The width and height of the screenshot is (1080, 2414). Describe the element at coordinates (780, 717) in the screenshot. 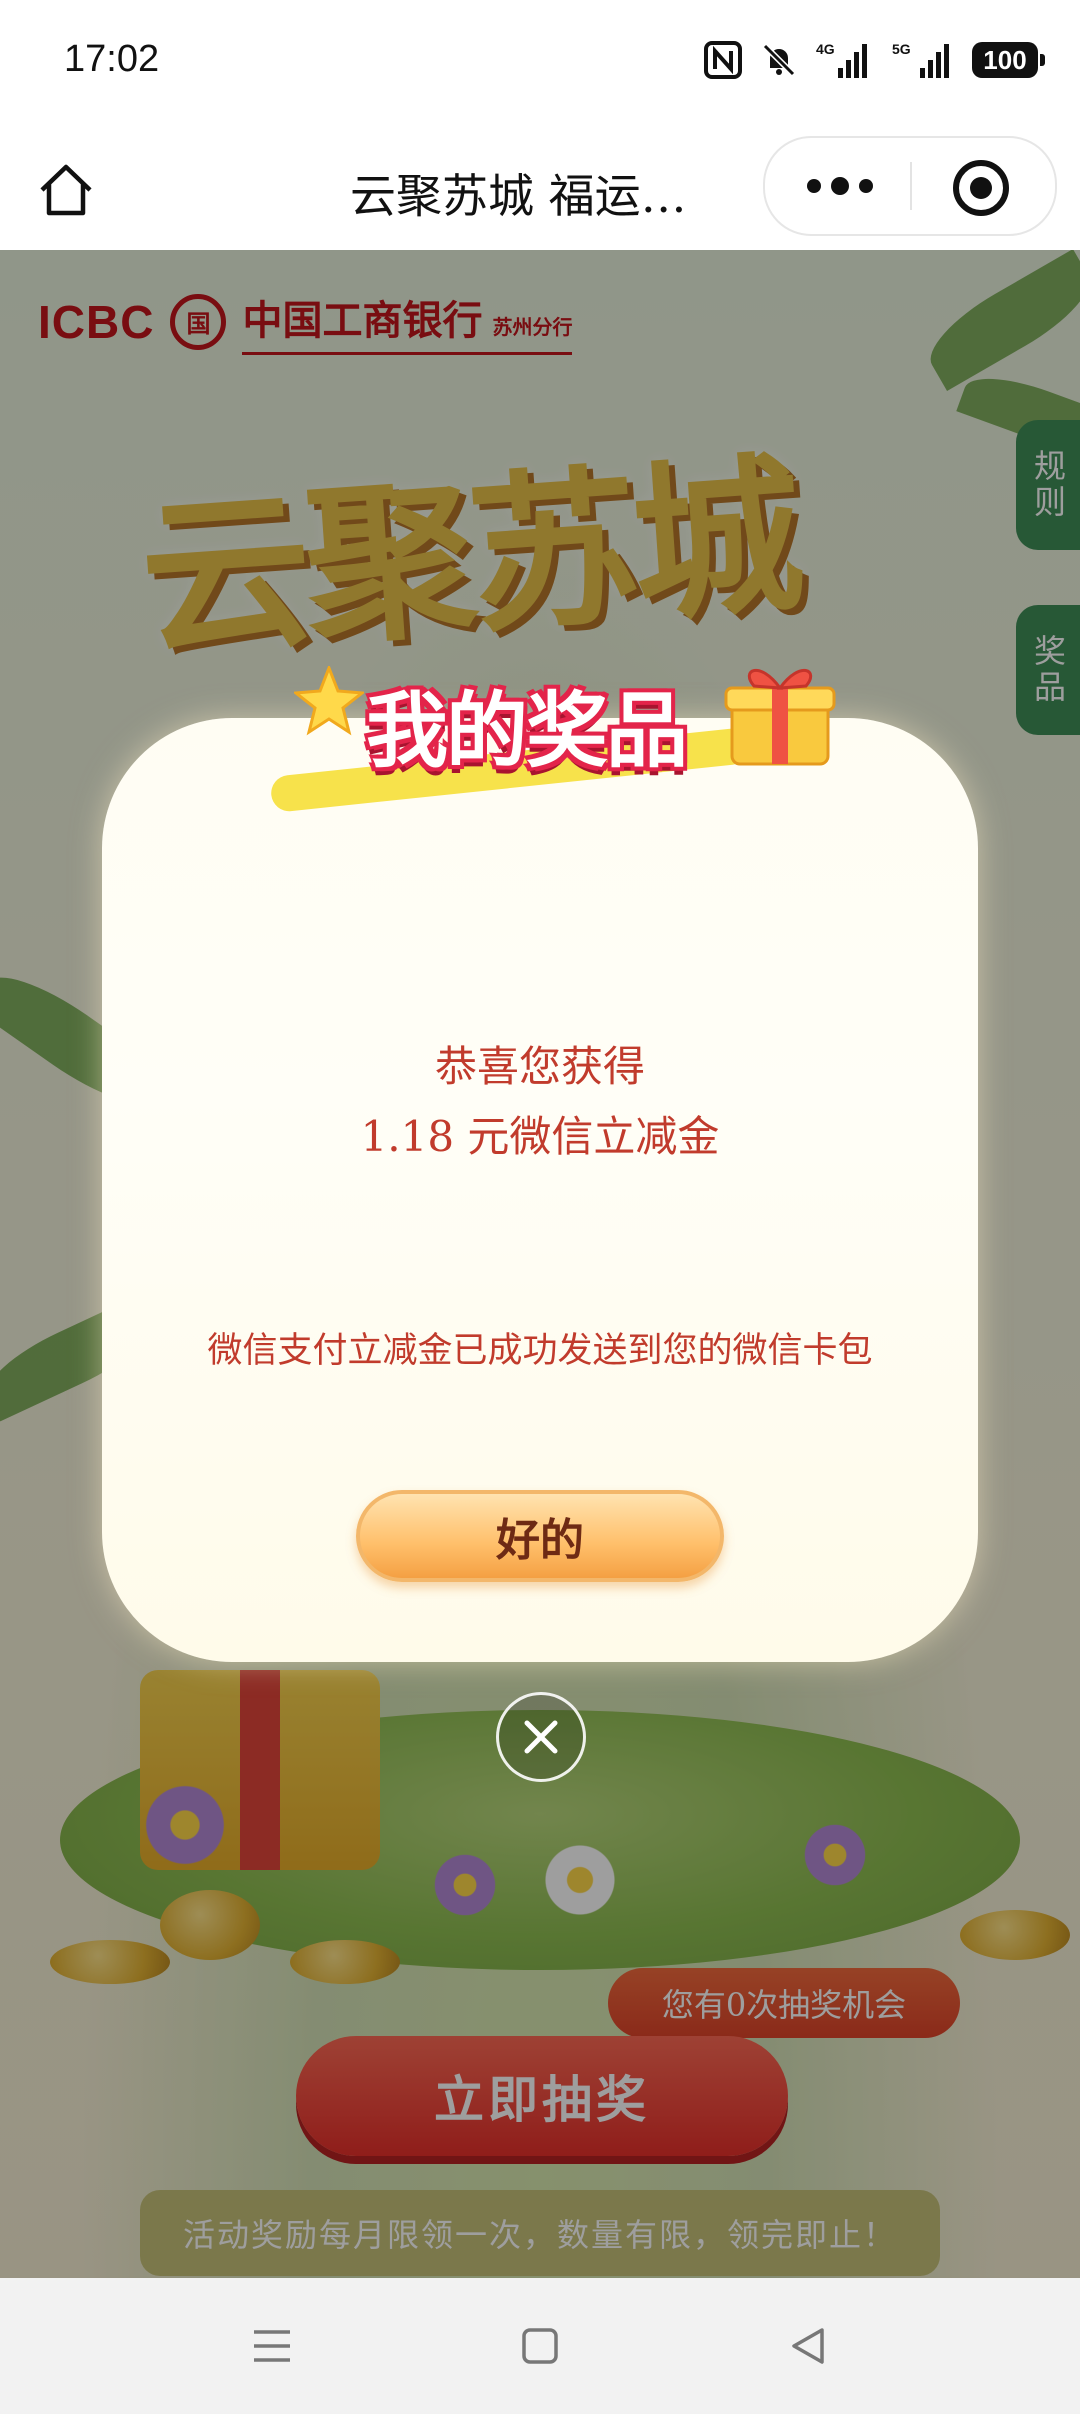

I see `gift-box-icon` at that location.